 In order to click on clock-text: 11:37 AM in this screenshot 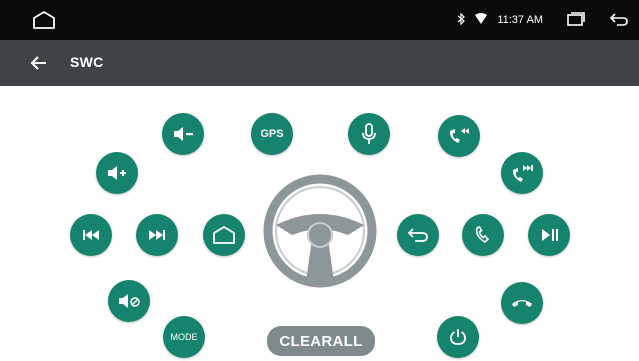, I will do `click(520, 20)`.